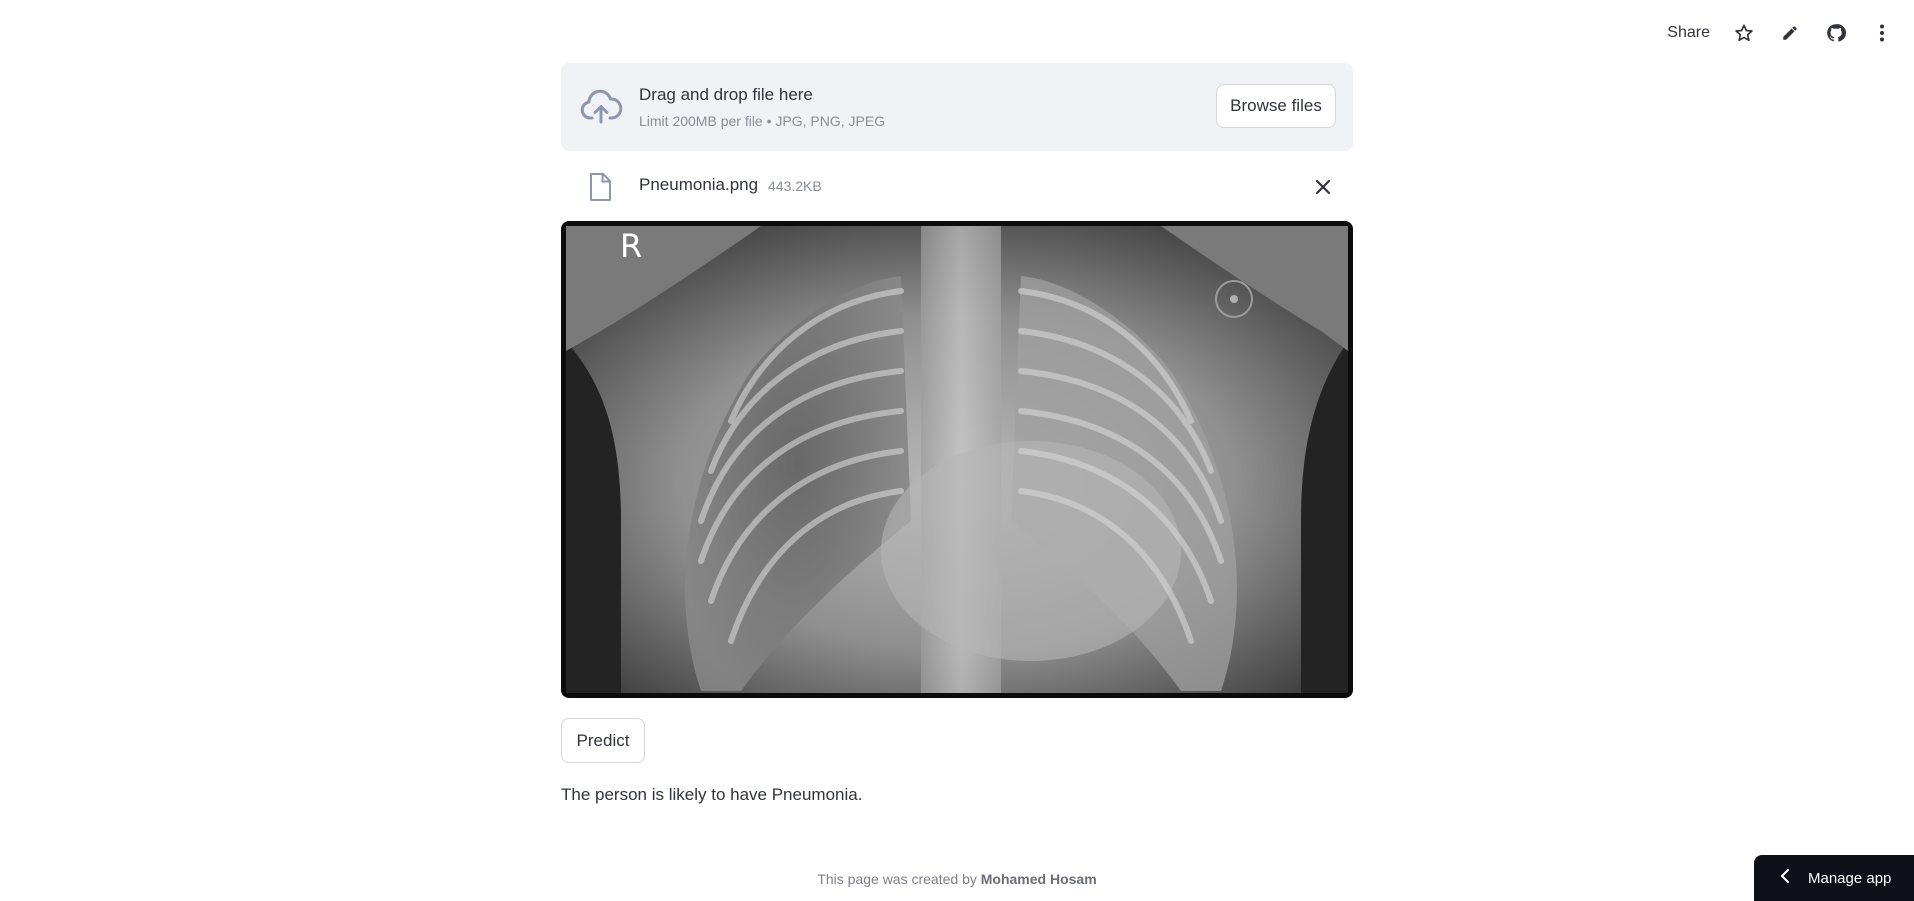 The height and width of the screenshot is (901, 1914). What do you see at coordinates (631, 246) in the screenshot?
I see `xray-side-marker: R` at bounding box center [631, 246].